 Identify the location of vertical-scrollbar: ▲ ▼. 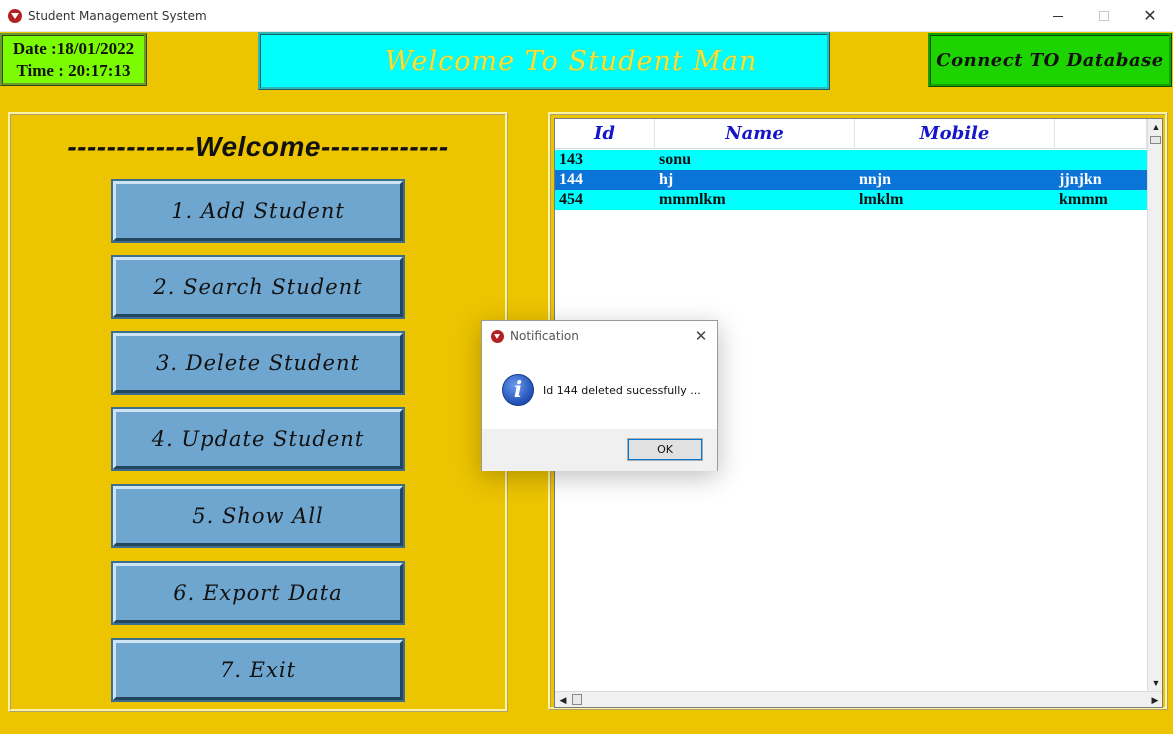
(1154, 405).